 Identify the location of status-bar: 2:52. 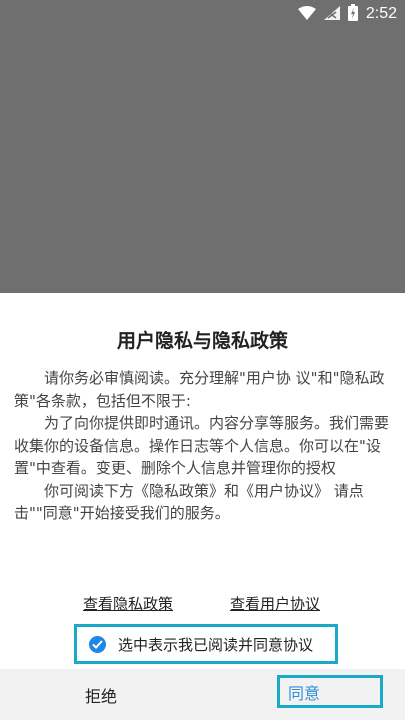
(202, 14).